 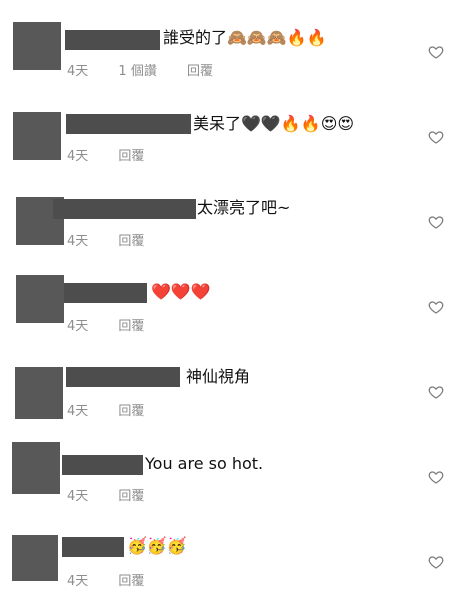 I want to click on comment-text: 誰受的了🙈🙈🙈🔥🔥, so click(x=245, y=37).